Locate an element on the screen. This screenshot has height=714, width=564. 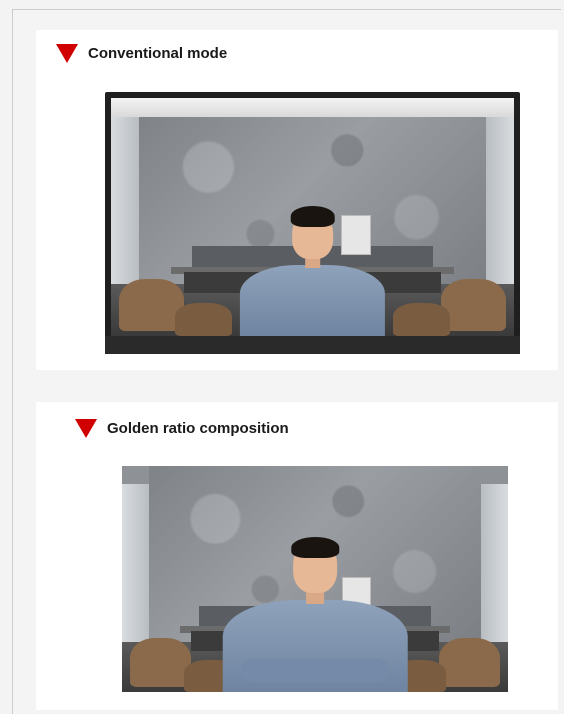
ceiling is located at coordinates (312, 108).